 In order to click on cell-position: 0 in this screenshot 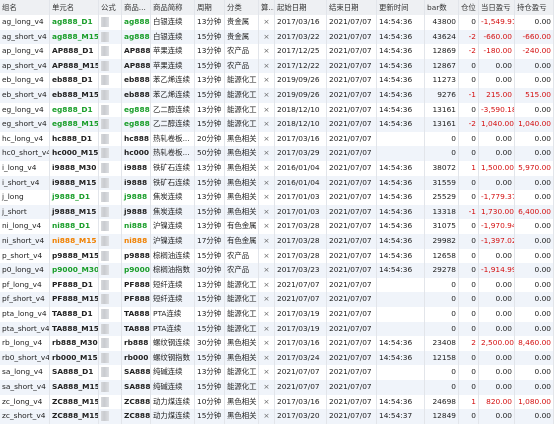, I will do `click(469, 358)`.